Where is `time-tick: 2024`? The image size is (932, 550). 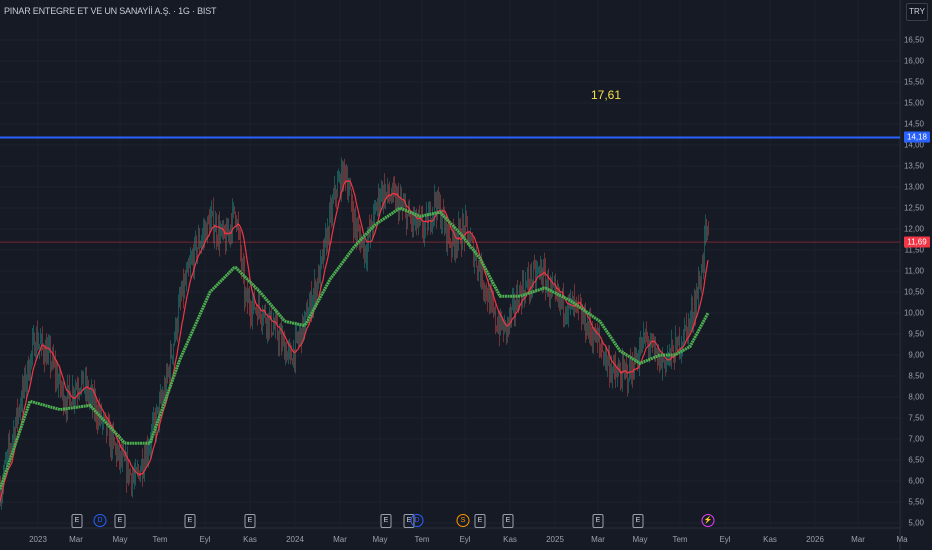 time-tick: 2024 is located at coordinates (295, 539).